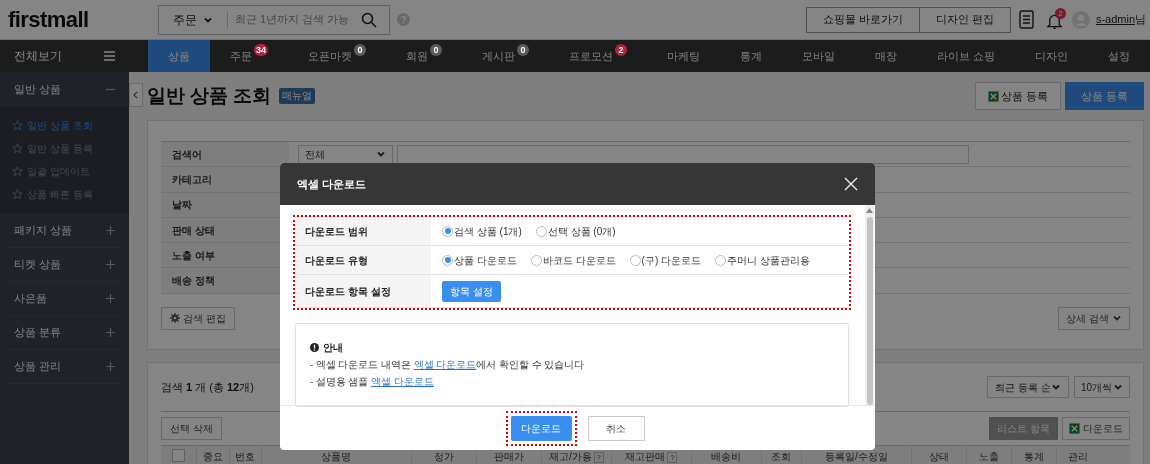  Describe the element at coordinates (336, 457) in the screenshot. I see `column-header: 상품명` at that location.